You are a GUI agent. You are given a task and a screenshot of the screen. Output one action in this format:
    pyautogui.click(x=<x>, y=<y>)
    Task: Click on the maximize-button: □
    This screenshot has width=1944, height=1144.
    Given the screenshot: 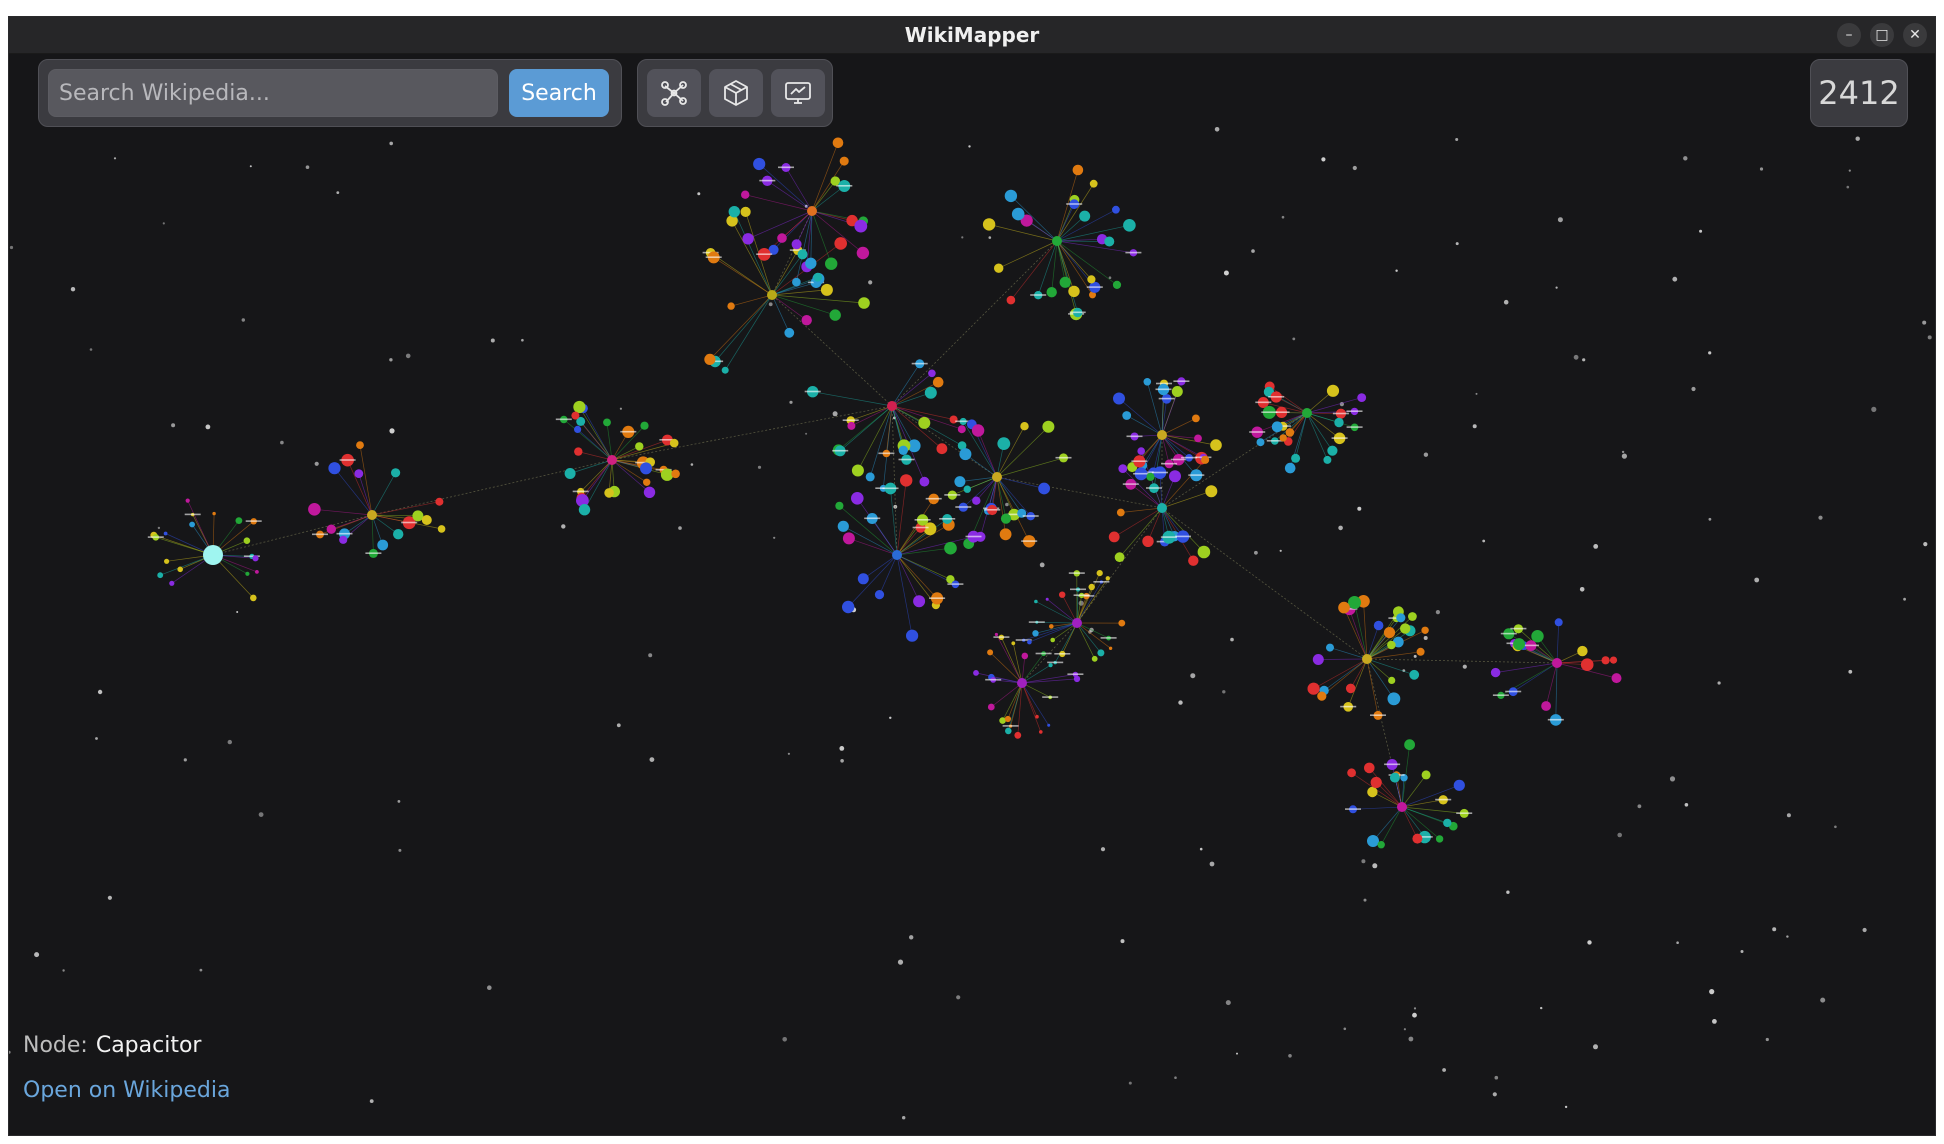 What is the action you would take?
    pyautogui.click(x=1882, y=35)
    